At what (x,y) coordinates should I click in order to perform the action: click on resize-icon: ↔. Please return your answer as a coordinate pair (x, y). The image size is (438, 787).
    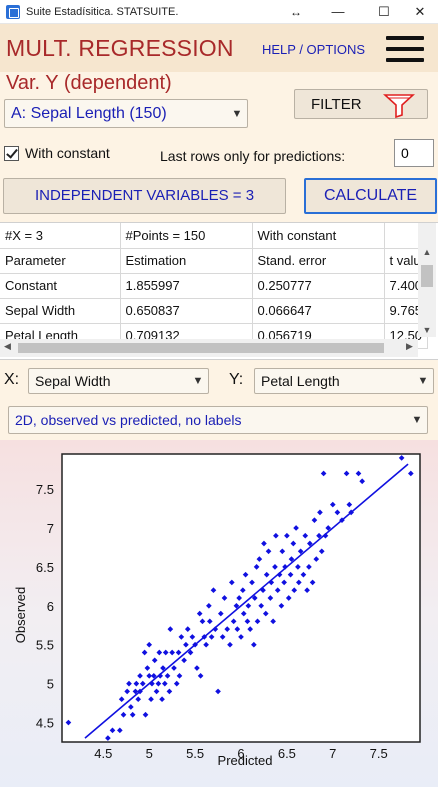
    Looking at the image, I should click on (296, 12).